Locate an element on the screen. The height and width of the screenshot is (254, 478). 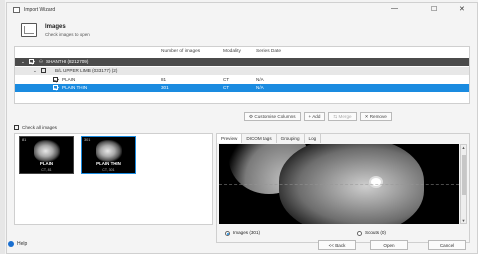
check-all-images: Check all images is located at coordinates (35, 128).